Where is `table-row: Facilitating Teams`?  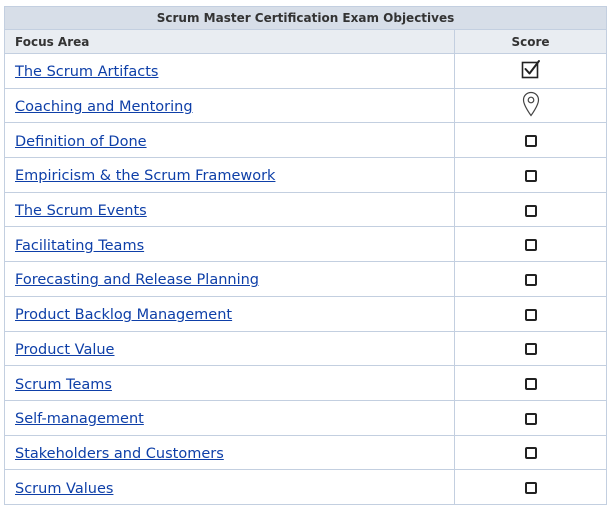
table-row: Facilitating Teams is located at coordinates (306, 244).